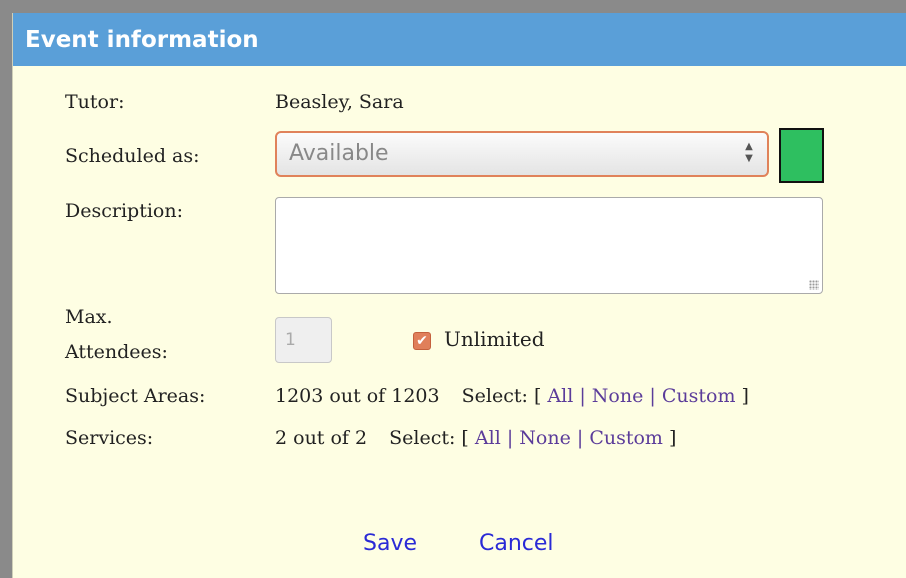 The height and width of the screenshot is (578, 906). I want to click on description-textarea, so click(549, 245).